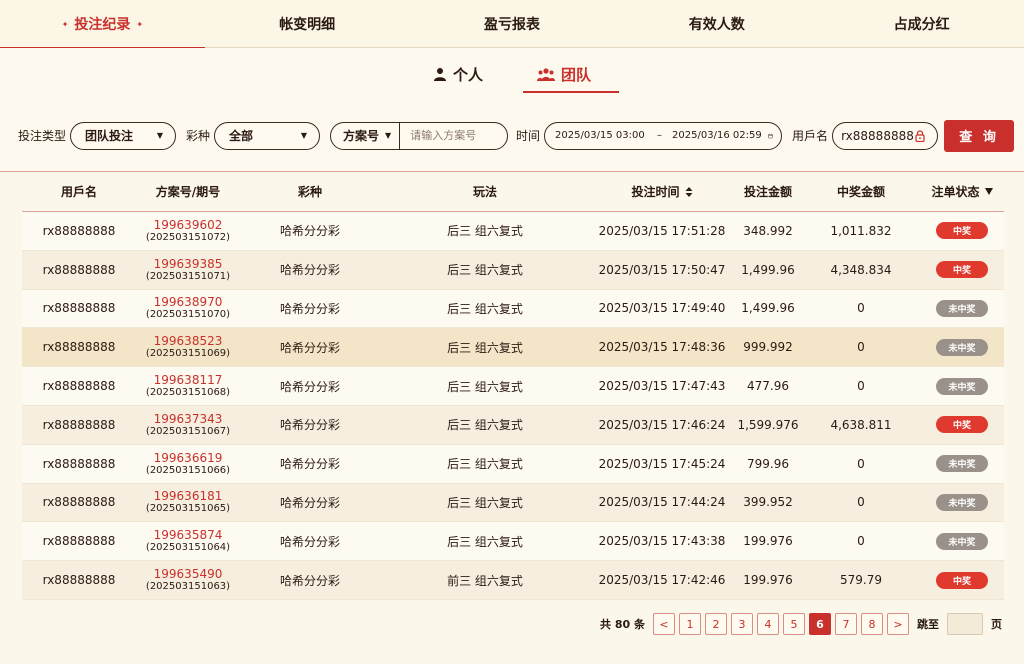 The image size is (1024, 664). What do you see at coordinates (860, 192) in the screenshot?
I see `header-label: 中奖金额` at bounding box center [860, 192].